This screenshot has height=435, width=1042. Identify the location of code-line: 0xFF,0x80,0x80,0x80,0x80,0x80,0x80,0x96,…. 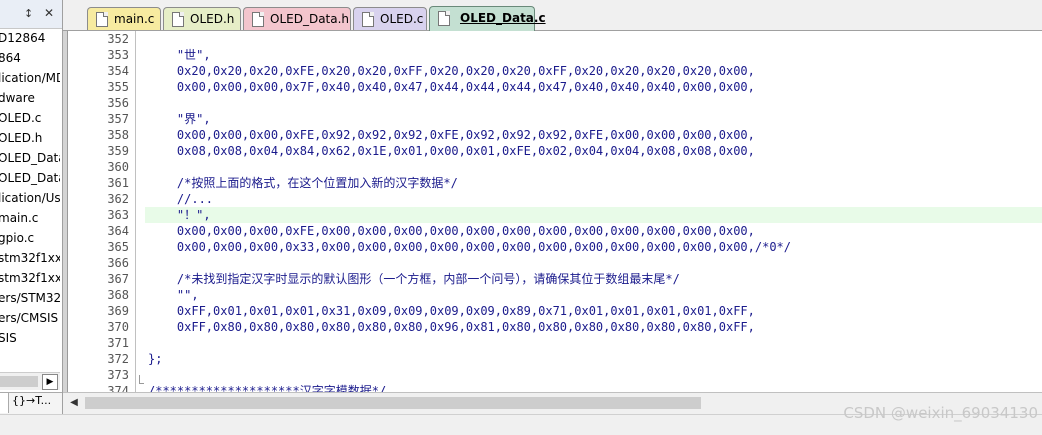
(593, 327).